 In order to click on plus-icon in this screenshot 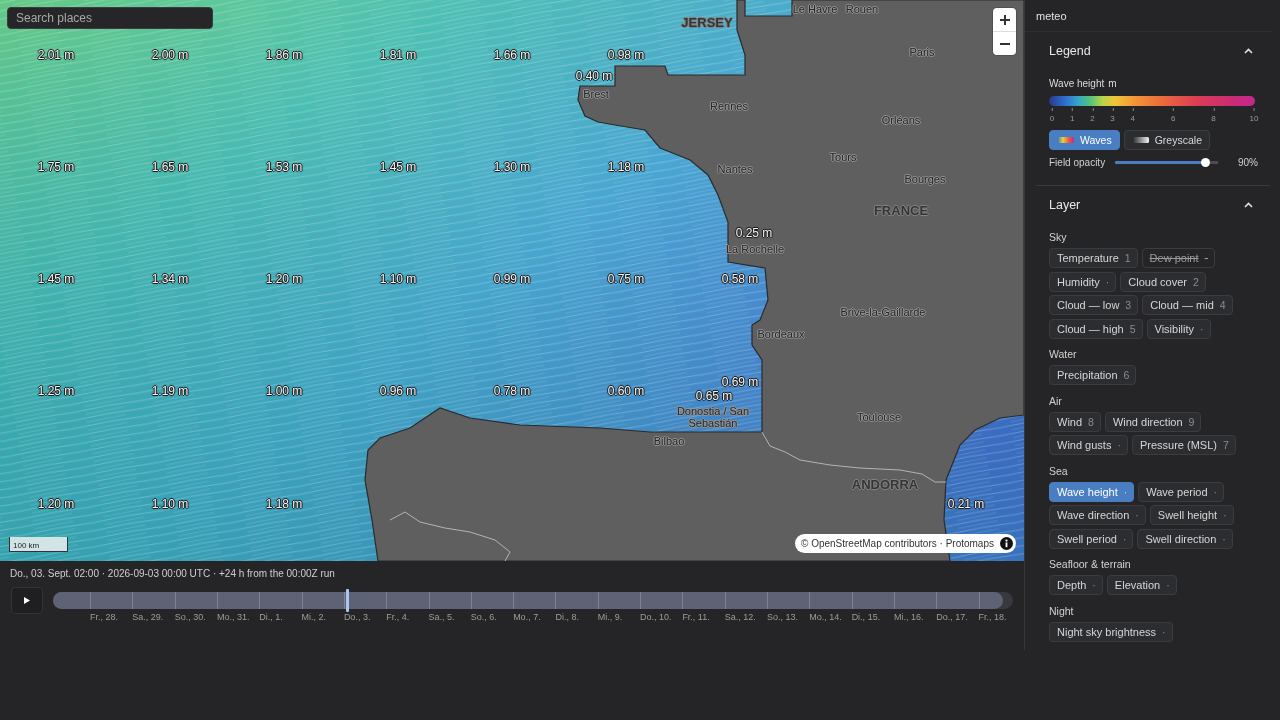, I will do `click(1004, 19)`.